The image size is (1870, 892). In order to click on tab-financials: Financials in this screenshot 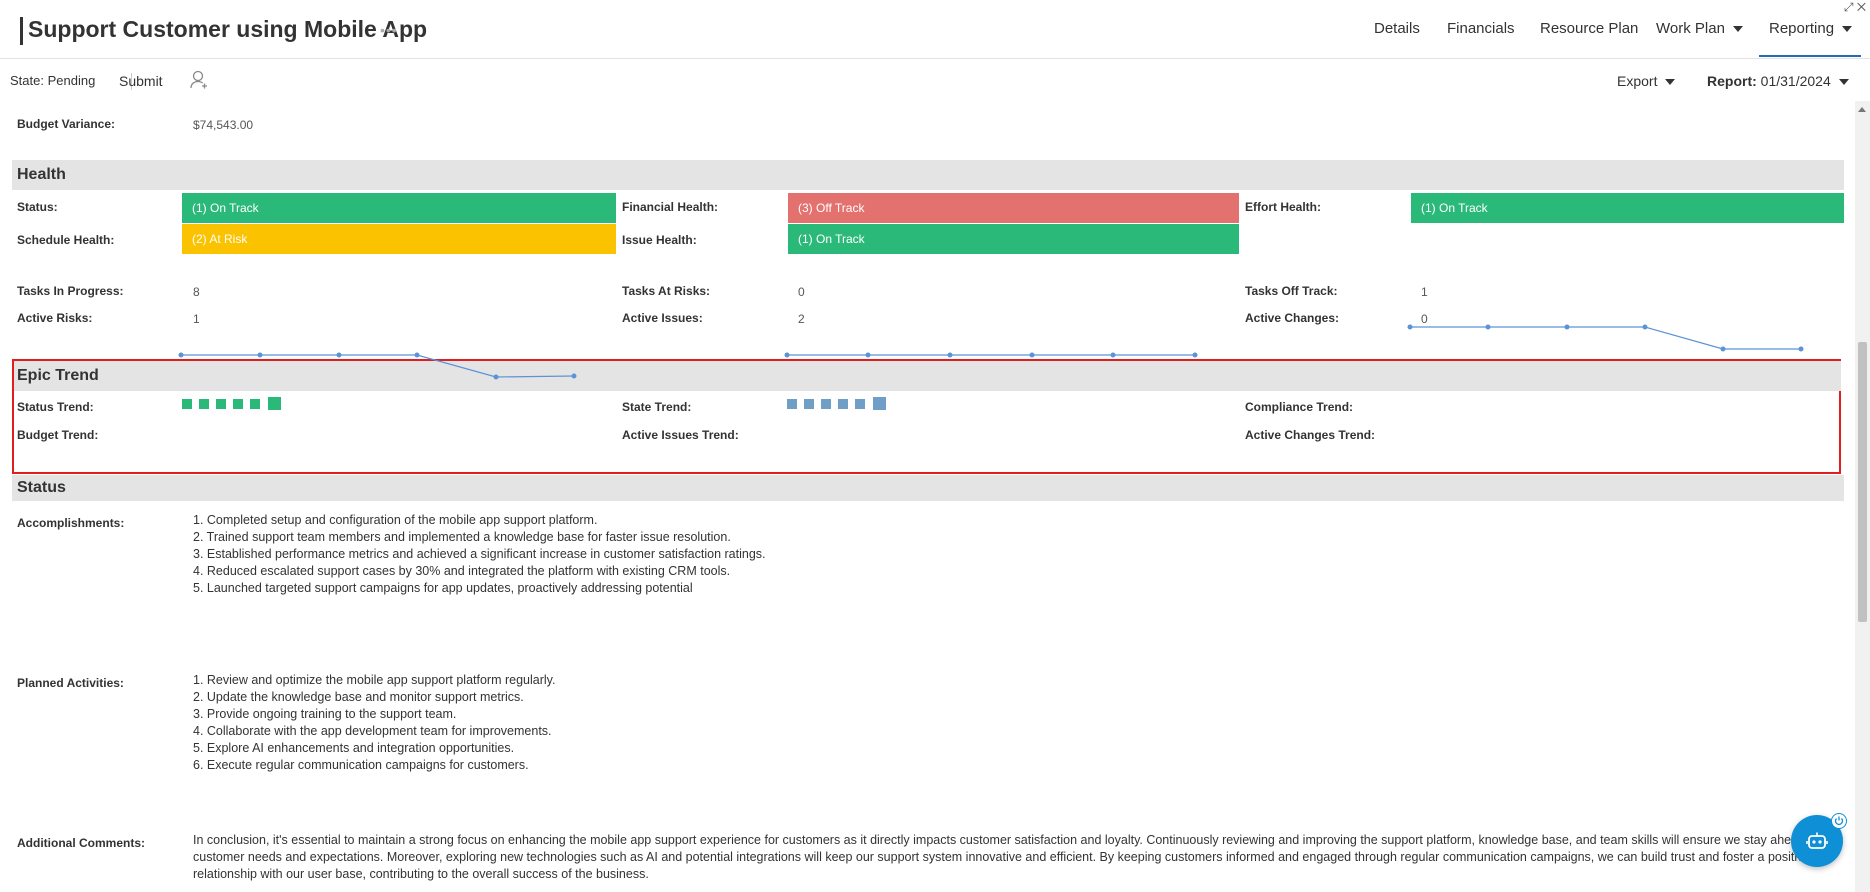, I will do `click(1481, 28)`.